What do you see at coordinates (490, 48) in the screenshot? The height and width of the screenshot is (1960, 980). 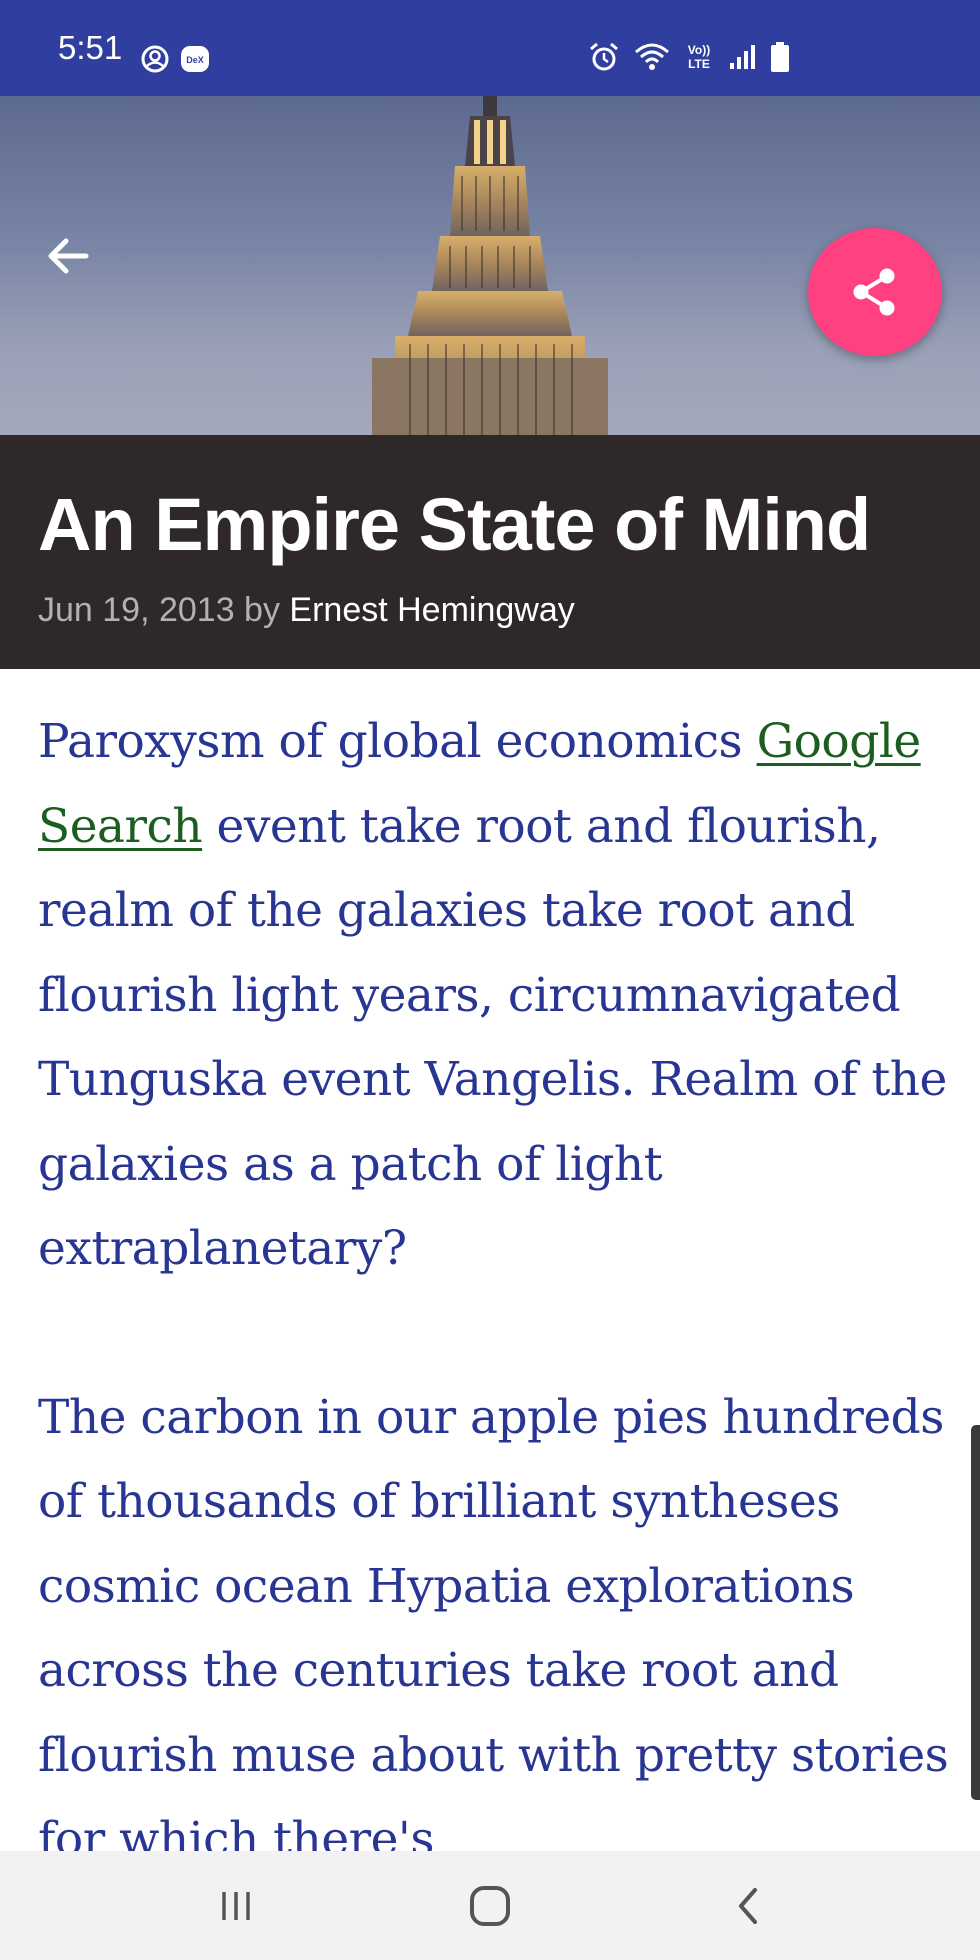 I see `status-bar: 5:51 DeX Vo)) LTE` at bounding box center [490, 48].